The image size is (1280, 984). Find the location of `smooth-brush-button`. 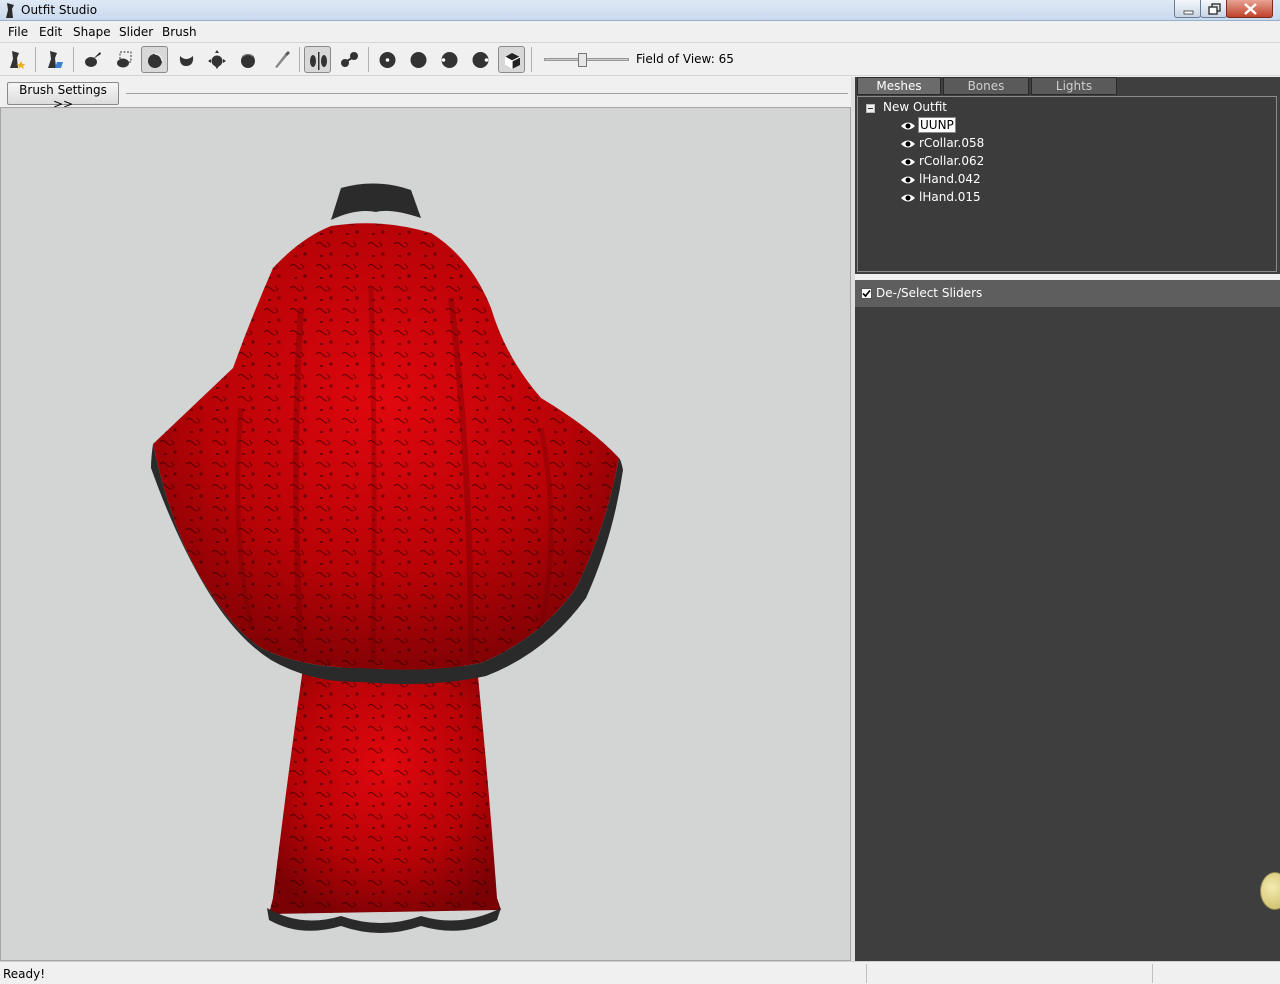

smooth-brush-button is located at coordinates (248, 59).